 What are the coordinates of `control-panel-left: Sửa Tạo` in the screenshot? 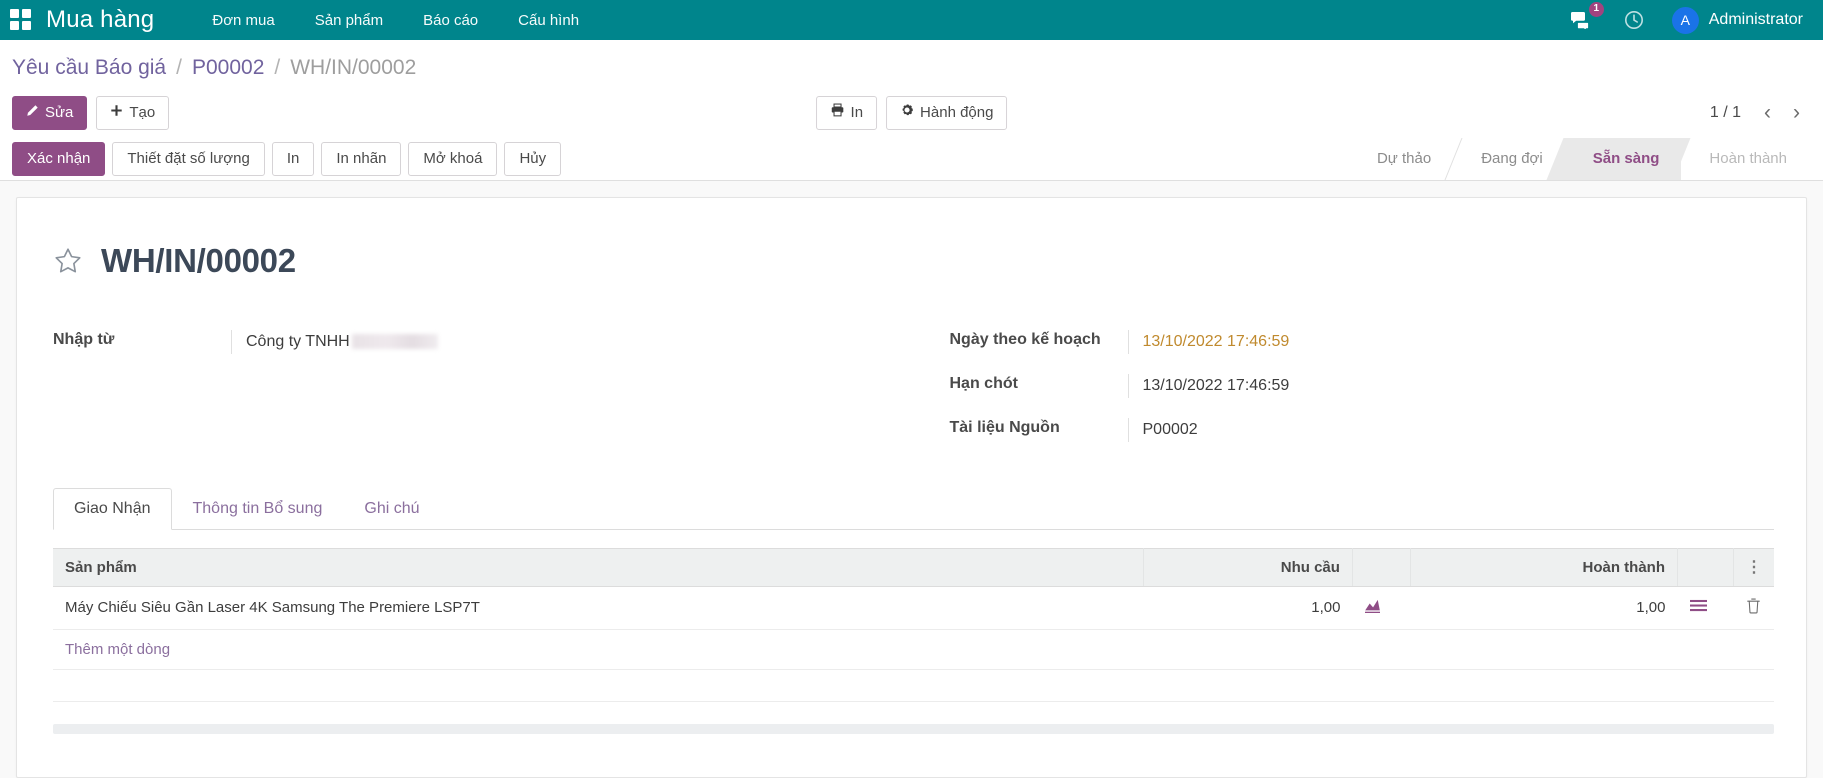 It's located at (91, 113).